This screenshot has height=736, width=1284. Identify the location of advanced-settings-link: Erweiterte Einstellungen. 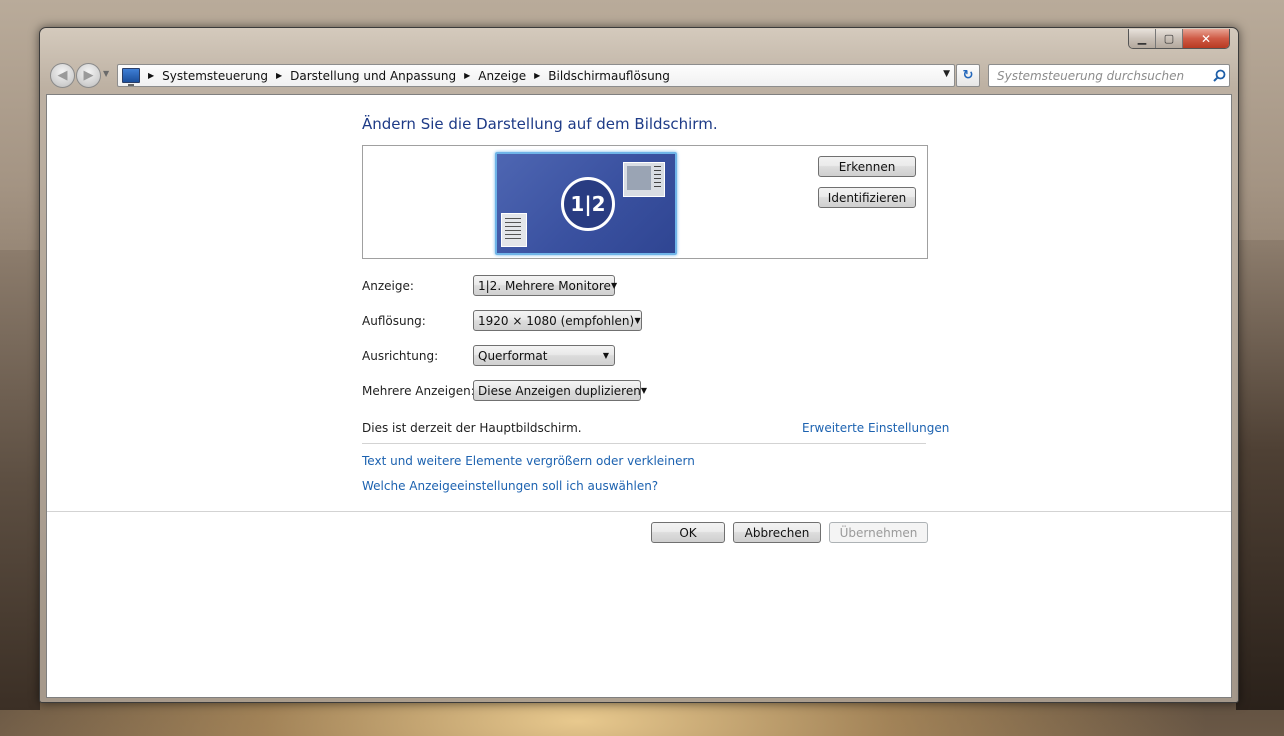
(875, 428).